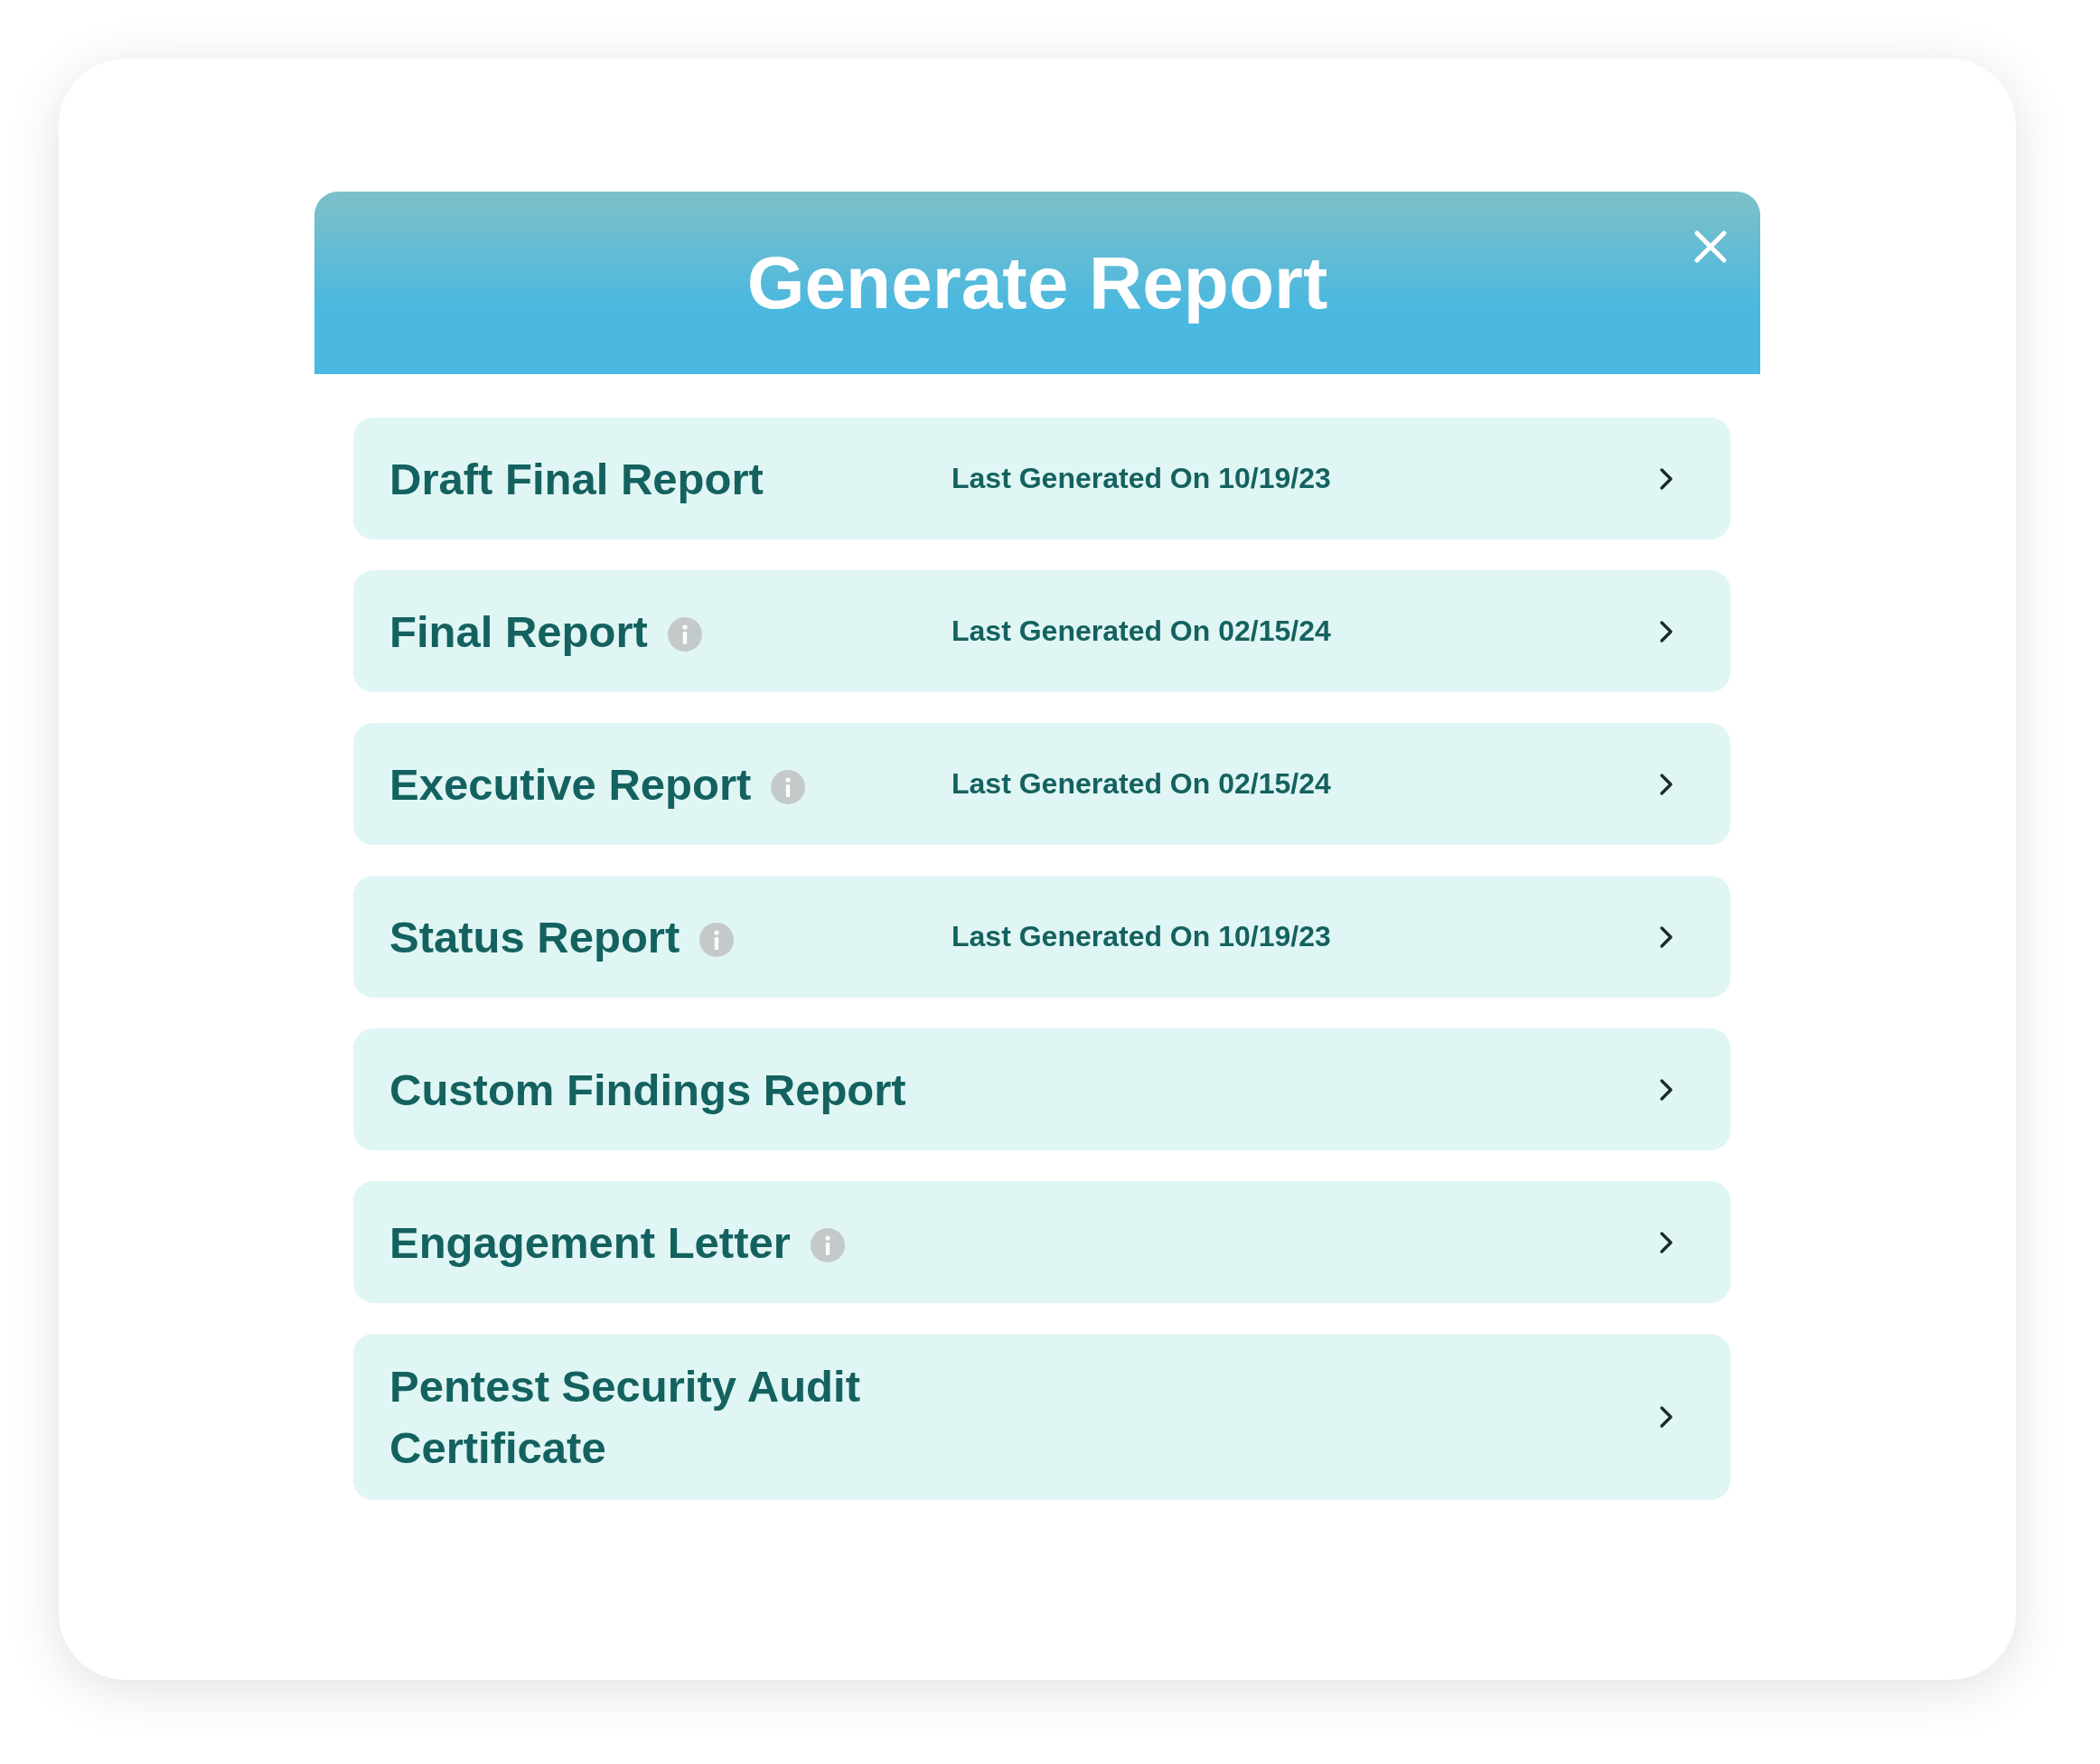 This screenshot has width=2100, height=1764. Describe the element at coordinates (570, 784) in the screenshot. I see `report-title: Executive Report` at that location.